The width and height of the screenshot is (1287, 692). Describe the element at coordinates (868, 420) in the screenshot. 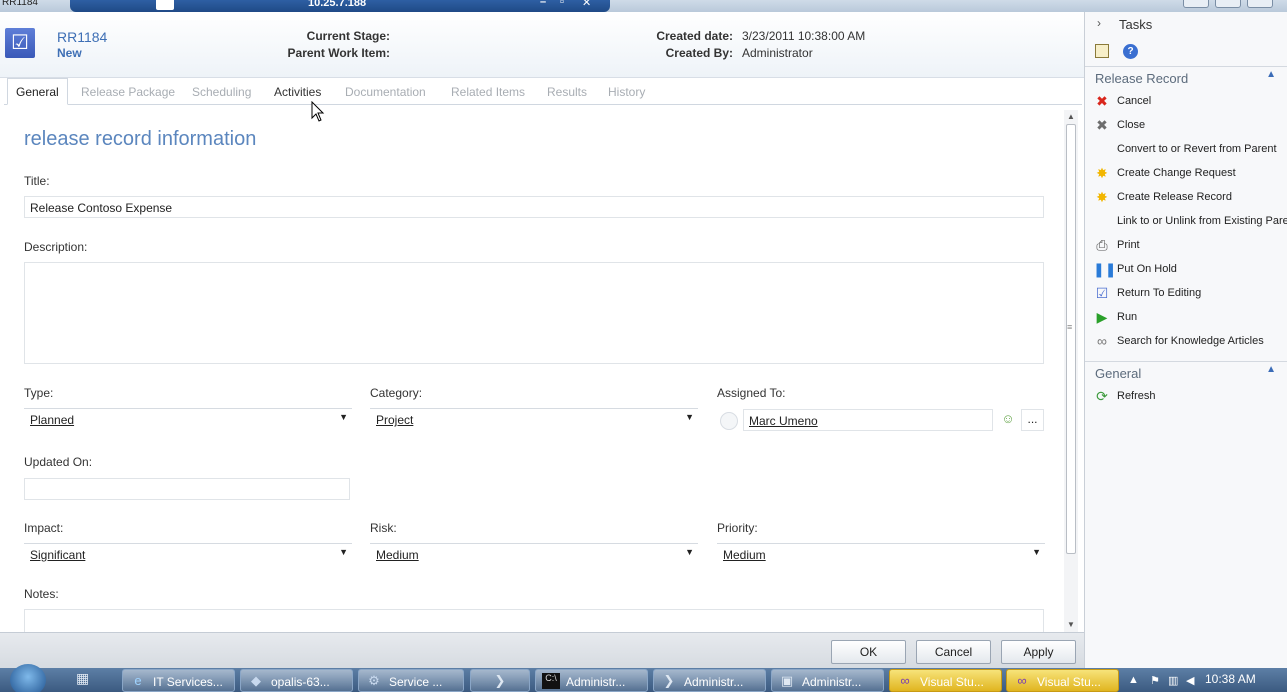

I see `assigned-to-field: Marc Umeno` at that location.